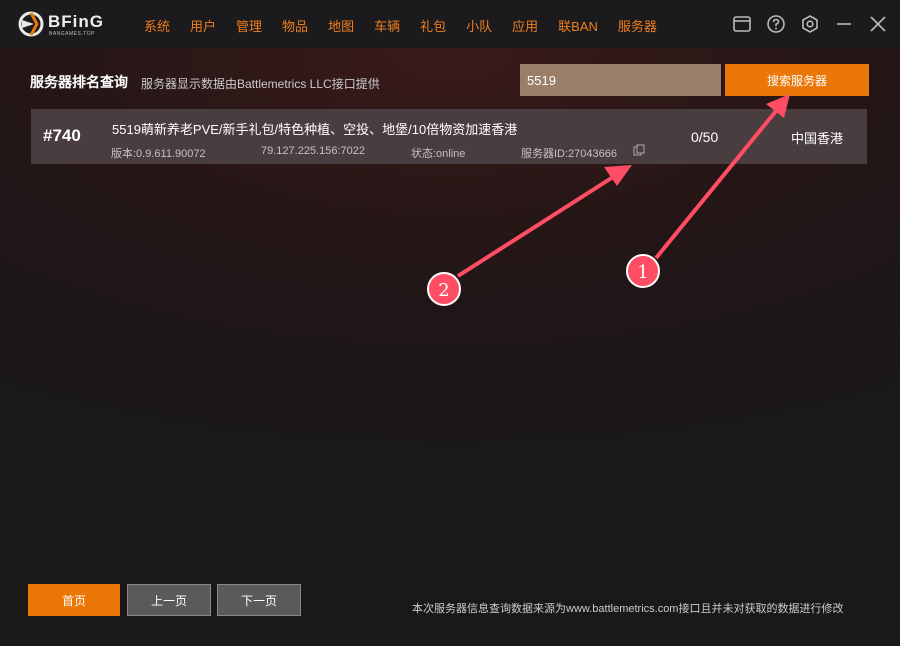 The width and height of the screenshot is (900, 646). Describe the element at coordinates (541, 223) in the screenshot. I see `arrow-2-line` at that location.